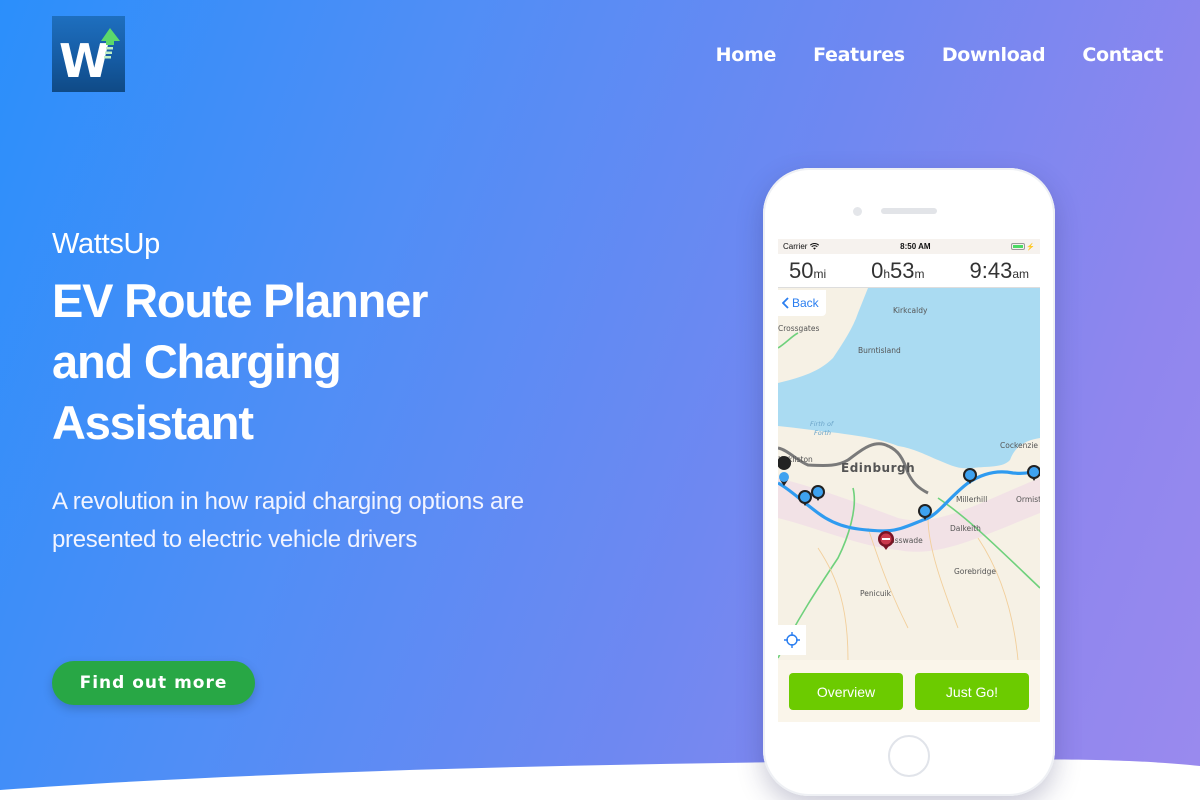 Image resolution: width=1200 pixels, height=800 pixels. I want to click on map-label-forth: Forth, so click(822, 433).